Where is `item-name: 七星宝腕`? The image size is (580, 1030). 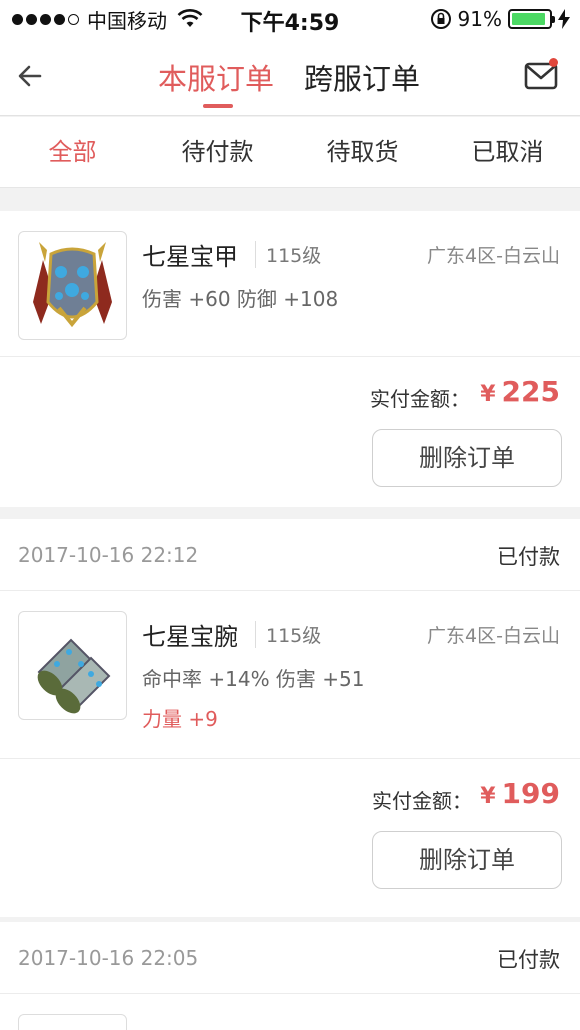
item-name: 七星宝腕 is located at coordinates (190, 637).